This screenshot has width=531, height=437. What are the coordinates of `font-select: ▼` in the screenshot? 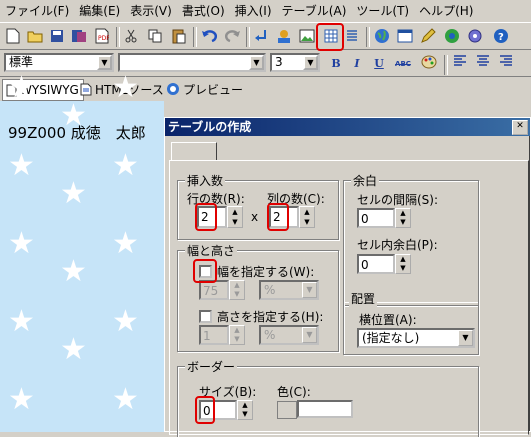 It's located at (192, 62).